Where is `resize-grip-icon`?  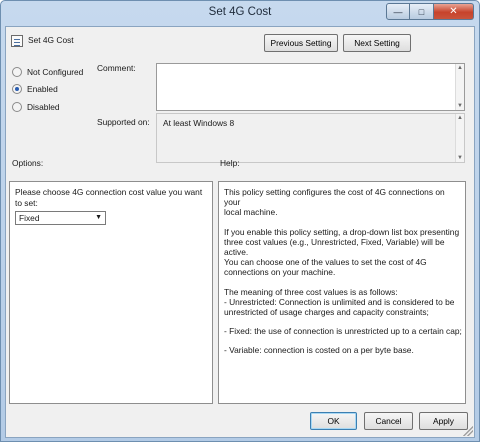 resize-grip-icon is located at coordinates (468, 431).